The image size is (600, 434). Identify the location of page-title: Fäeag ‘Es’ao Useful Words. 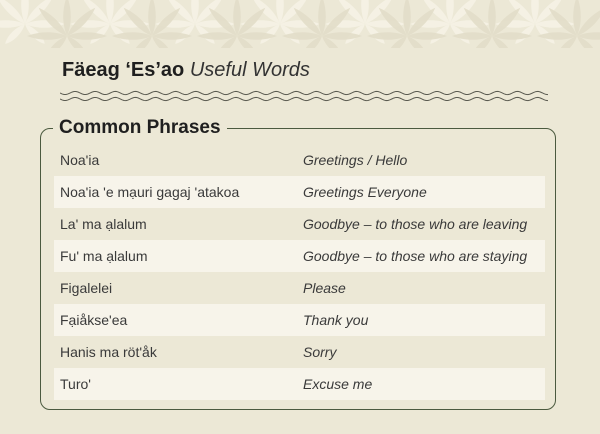
(186, 70).